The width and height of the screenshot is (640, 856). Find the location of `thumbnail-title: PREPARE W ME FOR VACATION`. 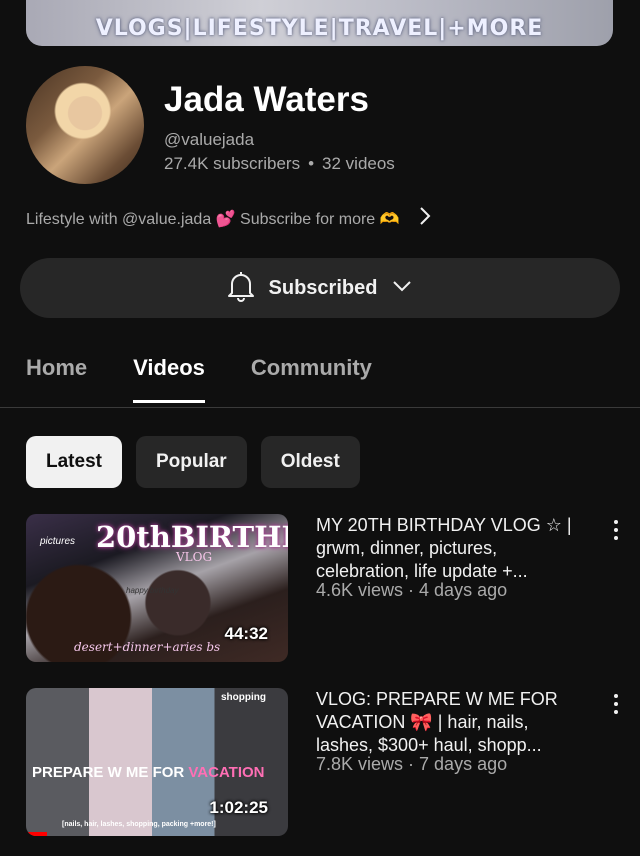

thumbnail-title: PREPARE W ME FOR VACATION is located at coordinates (148, 772).